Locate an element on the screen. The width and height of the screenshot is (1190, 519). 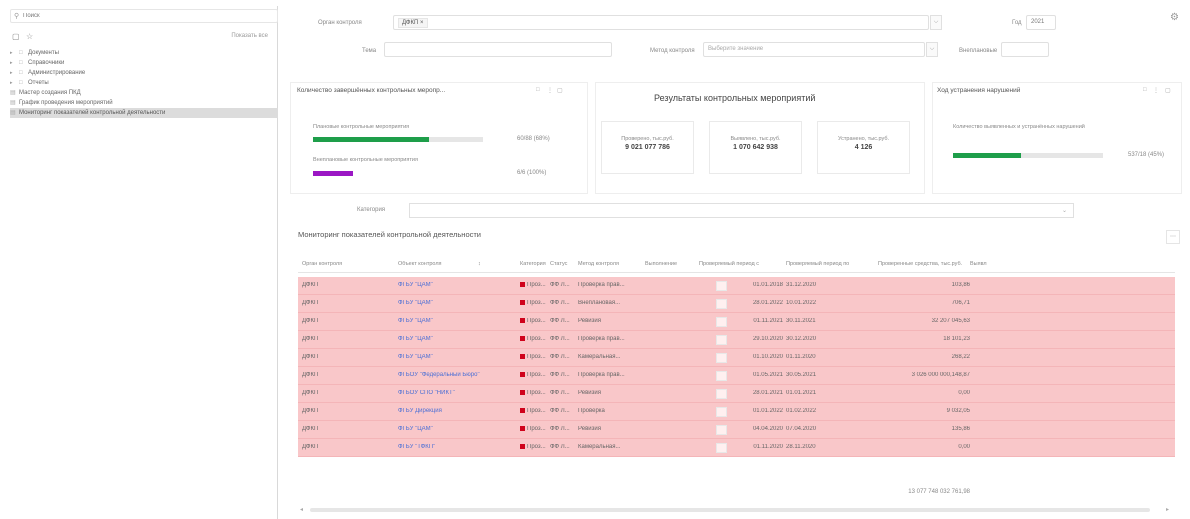
cell-object: ФГБОУ СПО "НИКТ" is located at coordinates (442, 393).